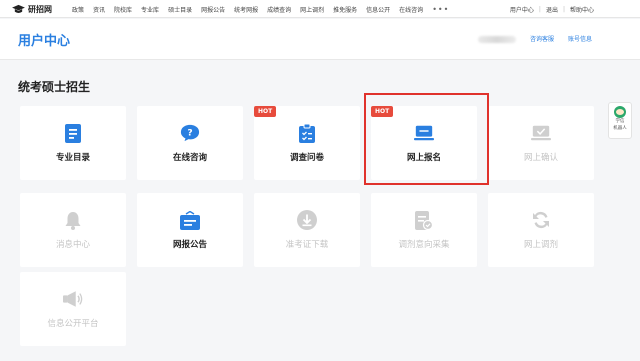 The image size is (640, 361). I want to click on bell-icon, so click(73, 220).